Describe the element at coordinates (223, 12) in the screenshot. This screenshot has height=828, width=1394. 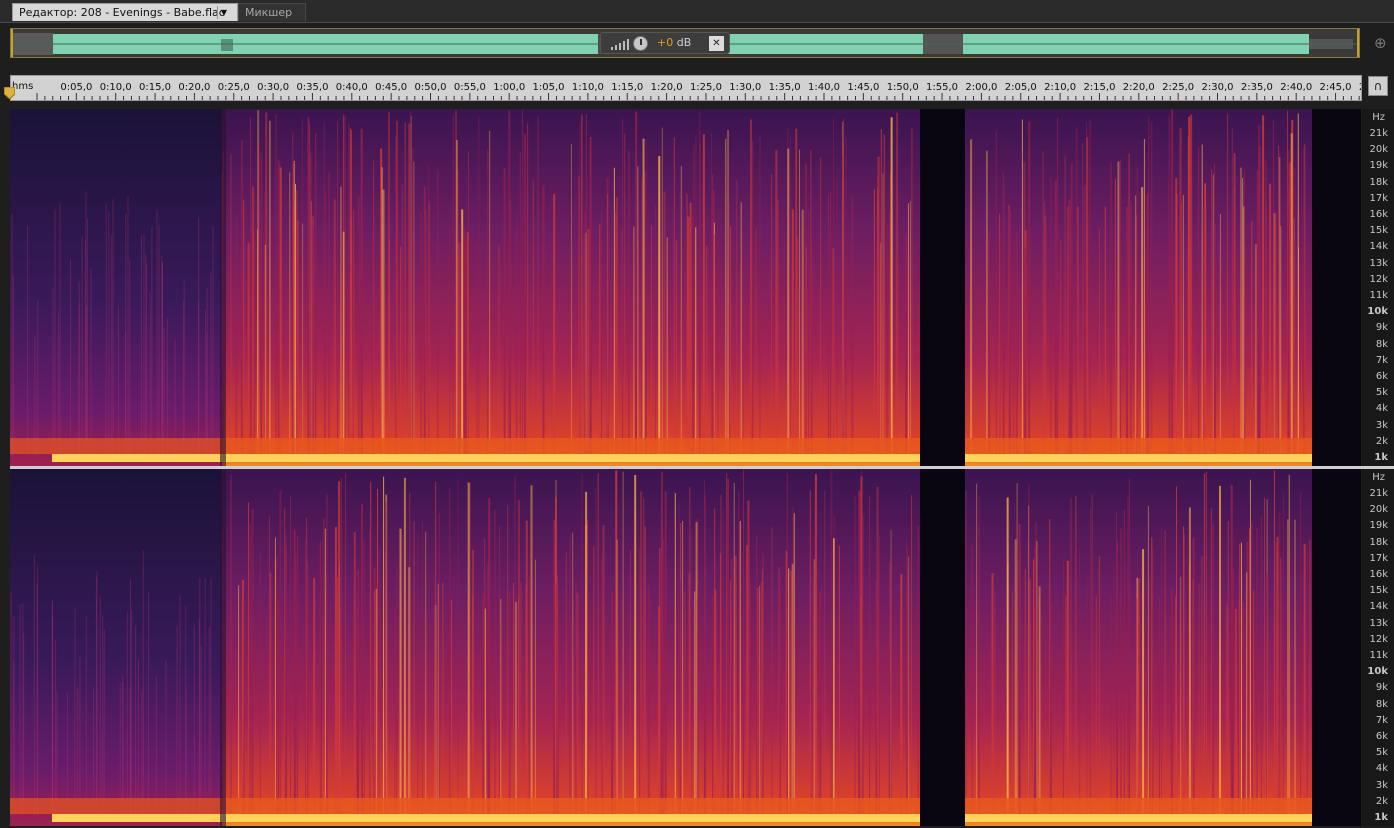
I see `chevron-down-icon: ▼` at that location.